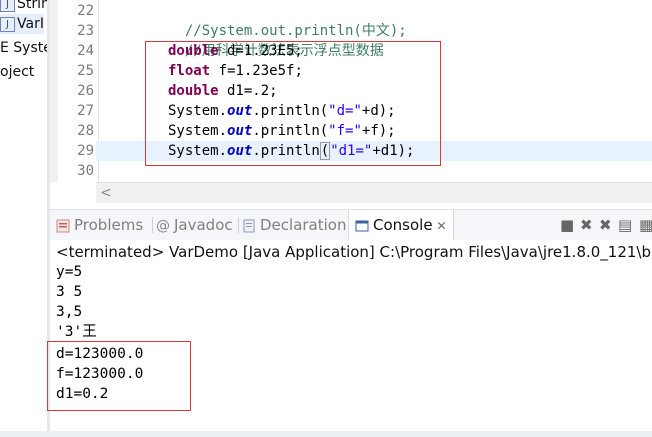 This screenshot has height=437, width=652. I want to click on console-output-line: y=5, so click(69, 272).